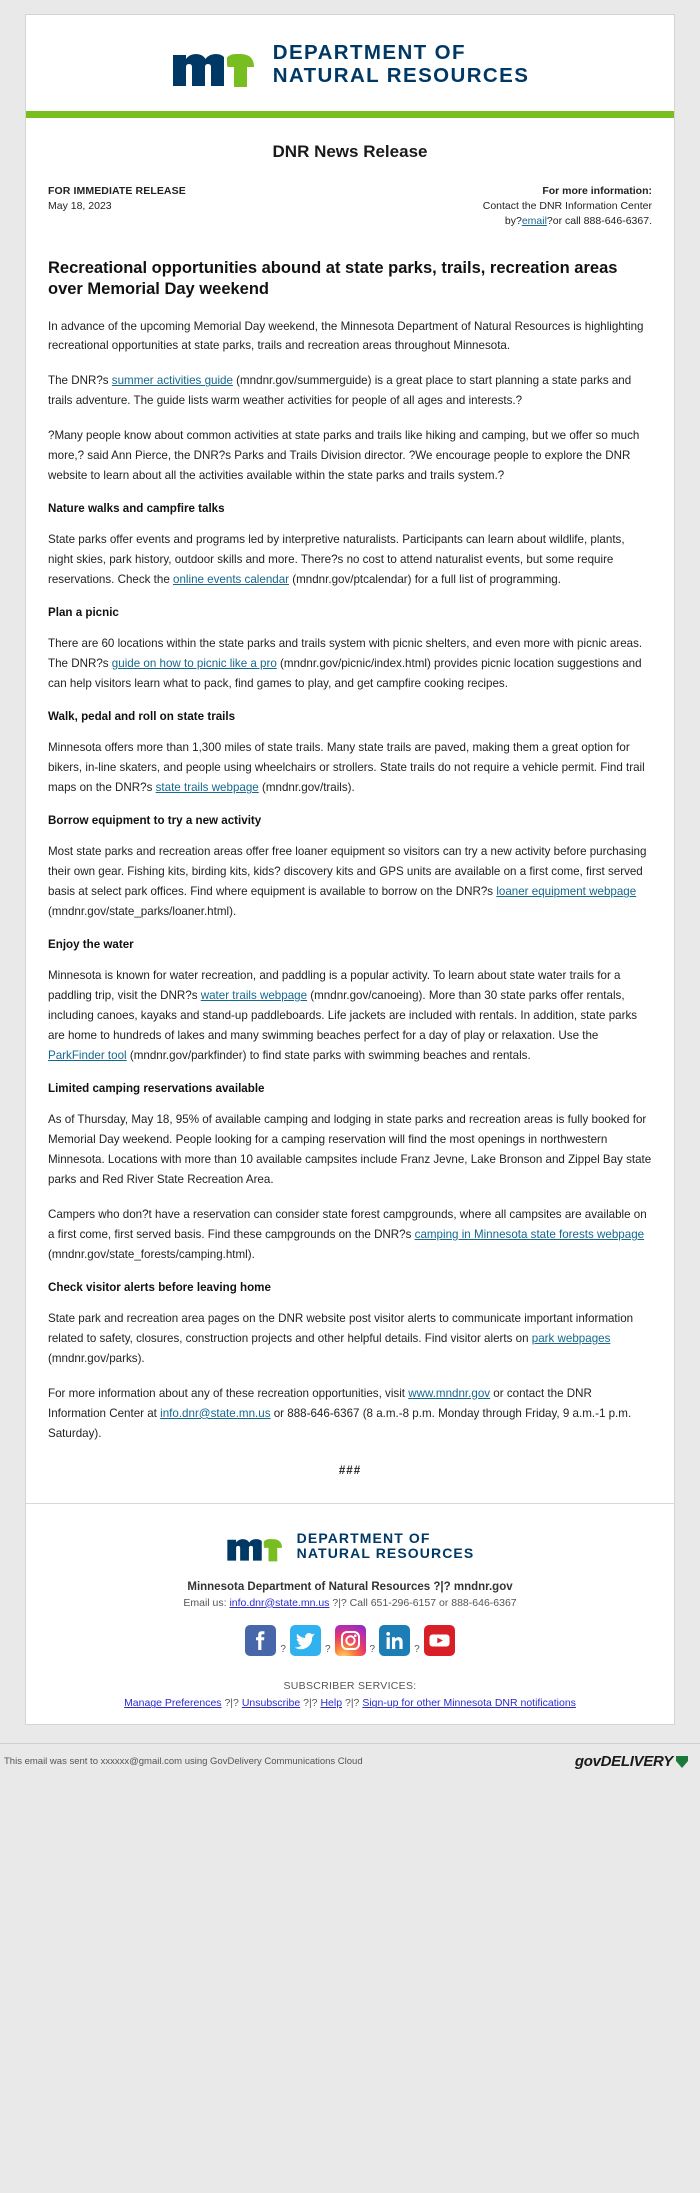 This screenshot has width=700, height=2193. I want to click on summer-activities-guide-link: summer activities guide, so click(172, 380).